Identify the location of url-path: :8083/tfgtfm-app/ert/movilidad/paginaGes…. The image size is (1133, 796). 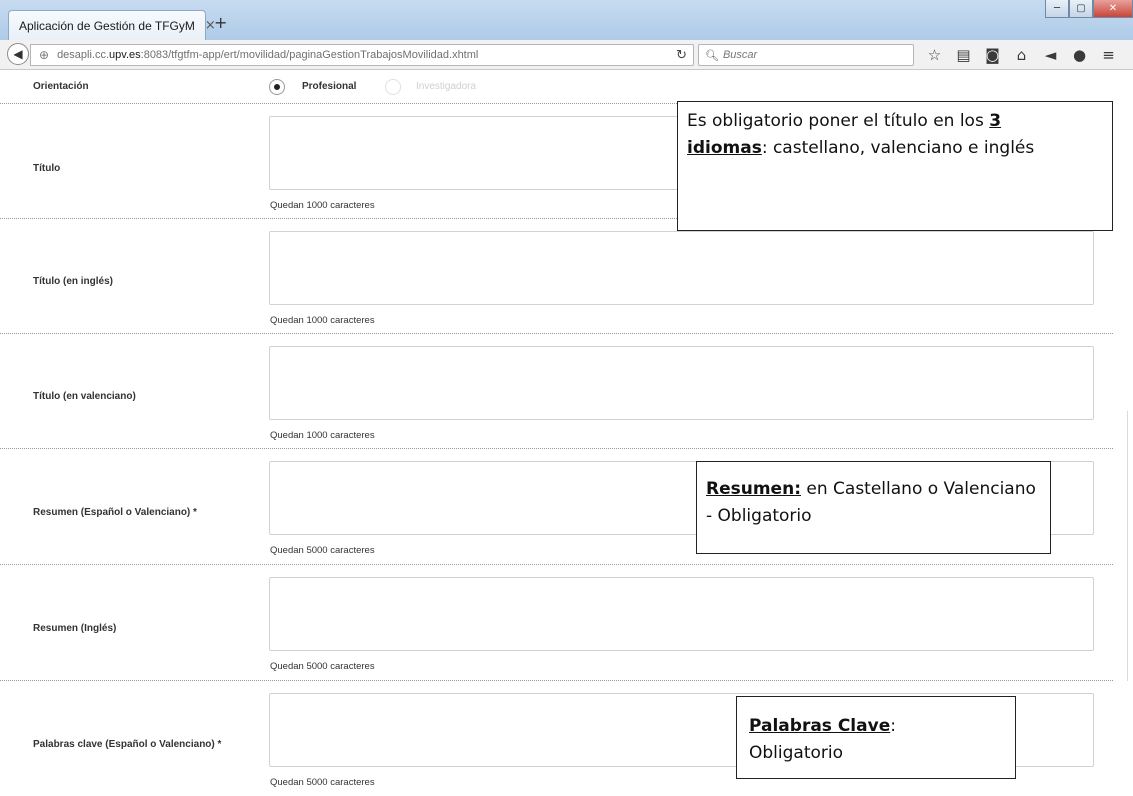
(309, 55).